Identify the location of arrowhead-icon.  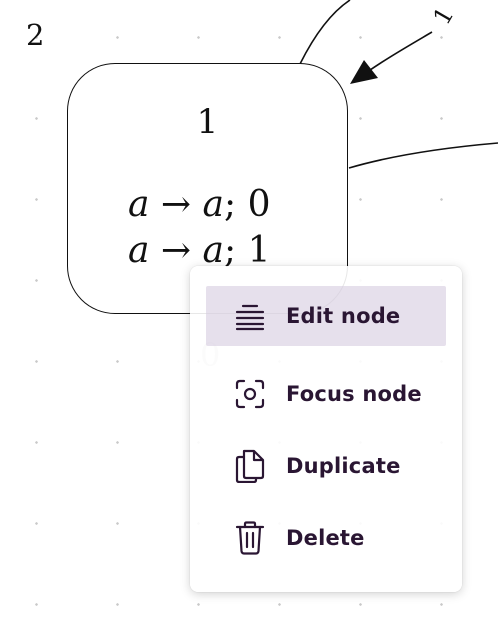
(364, 72).